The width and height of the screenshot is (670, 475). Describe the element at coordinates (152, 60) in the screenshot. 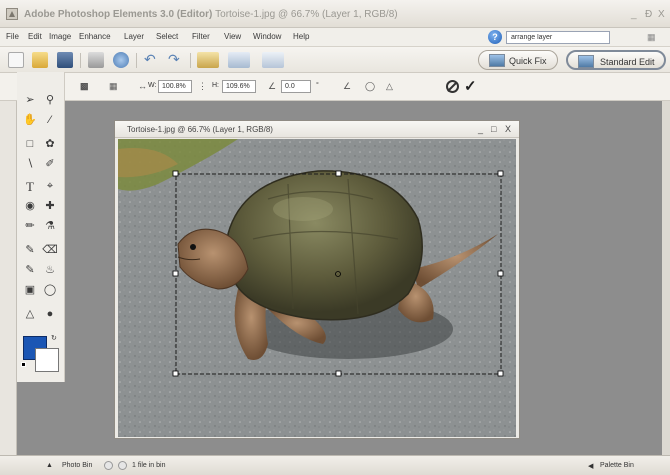

I see `step-backward-icon: ↶` at that location.